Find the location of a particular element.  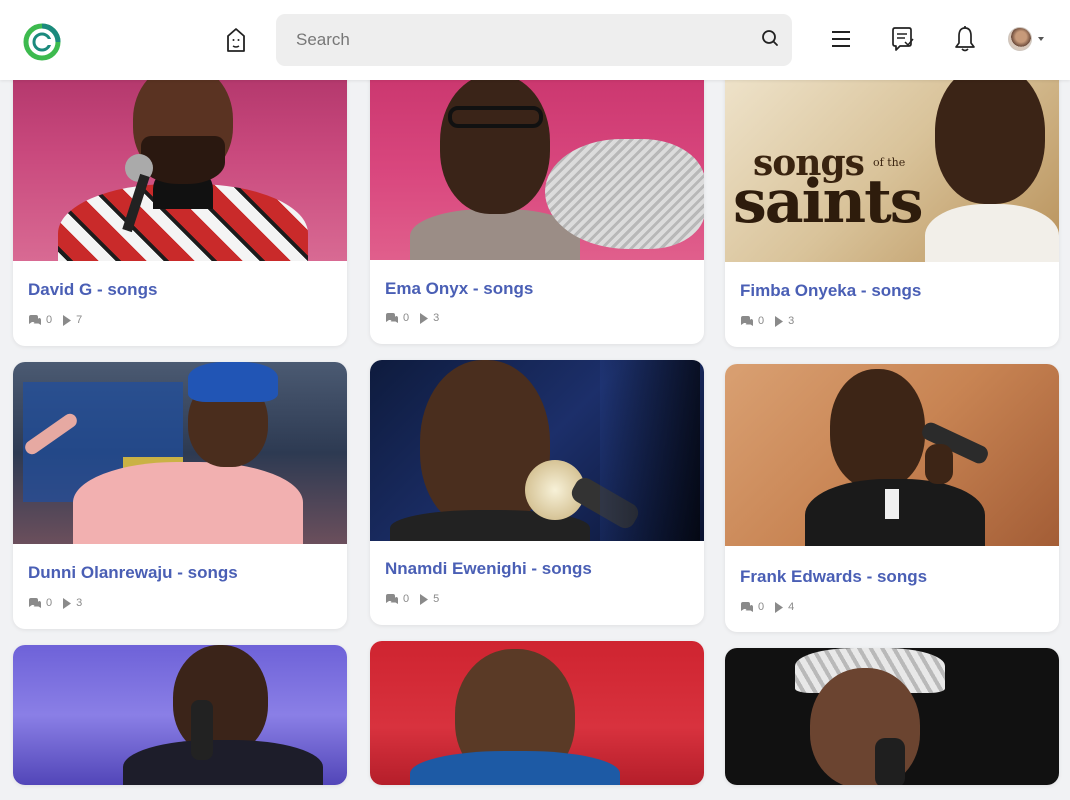

home-icon is located at coordinates (236, 42).